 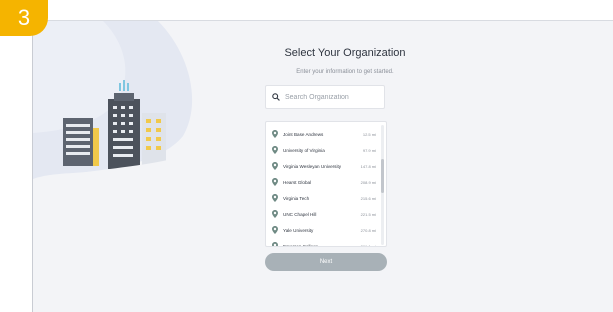 I want to click on organization-name: University of Virginia, so click(x=304, y=150).